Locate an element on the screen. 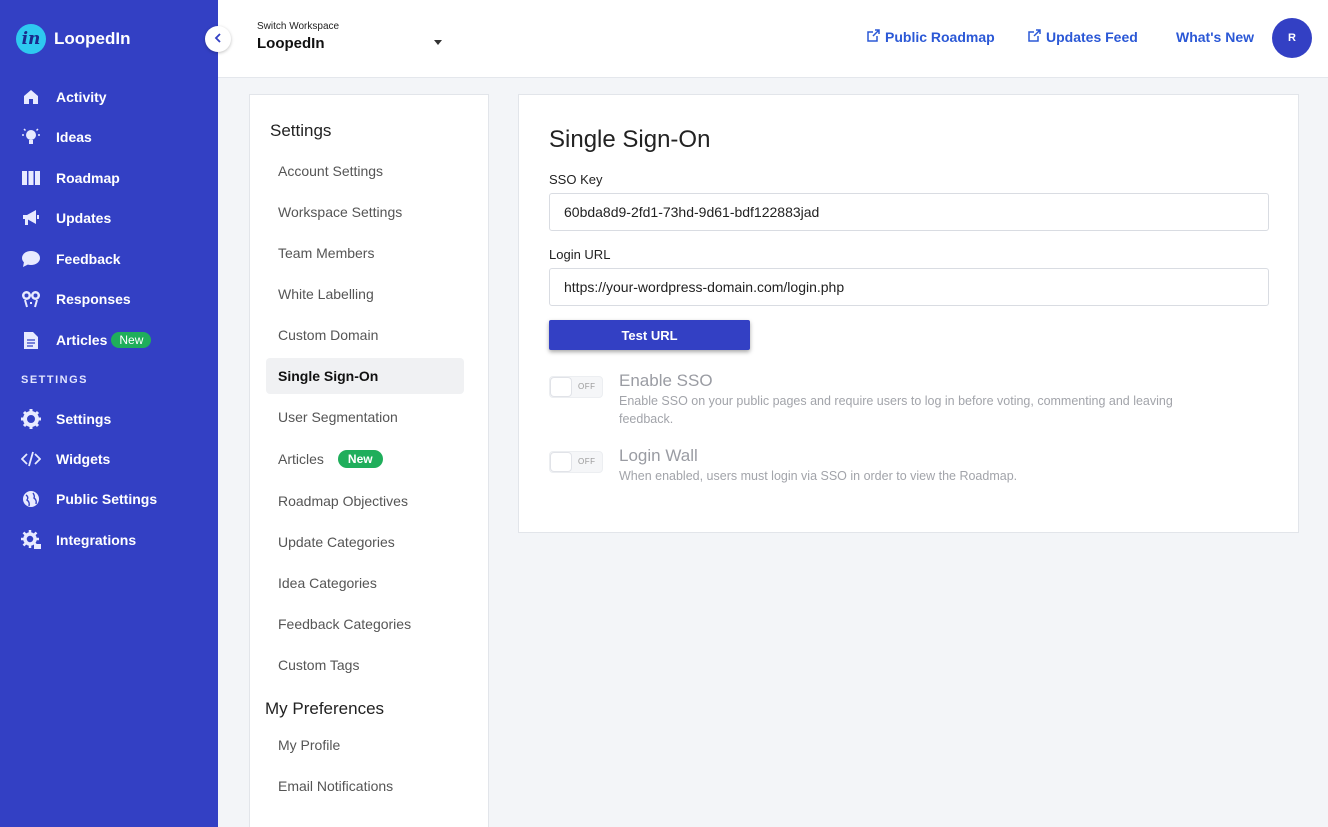 Image resolution: width=1328 pixels, height=827 pixels. settings-link-account: Account Settings is located at coordinates (365, 171).